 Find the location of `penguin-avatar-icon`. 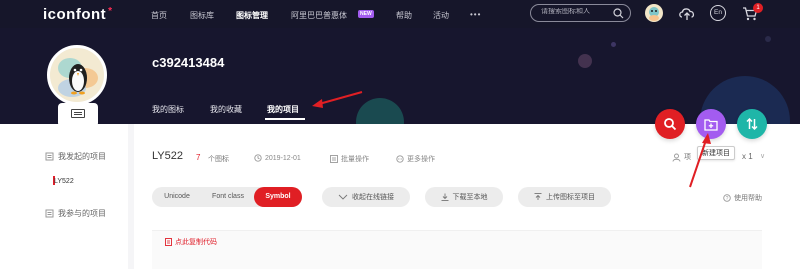

penguin-avatar-icon is located at coordinates (77, 75).